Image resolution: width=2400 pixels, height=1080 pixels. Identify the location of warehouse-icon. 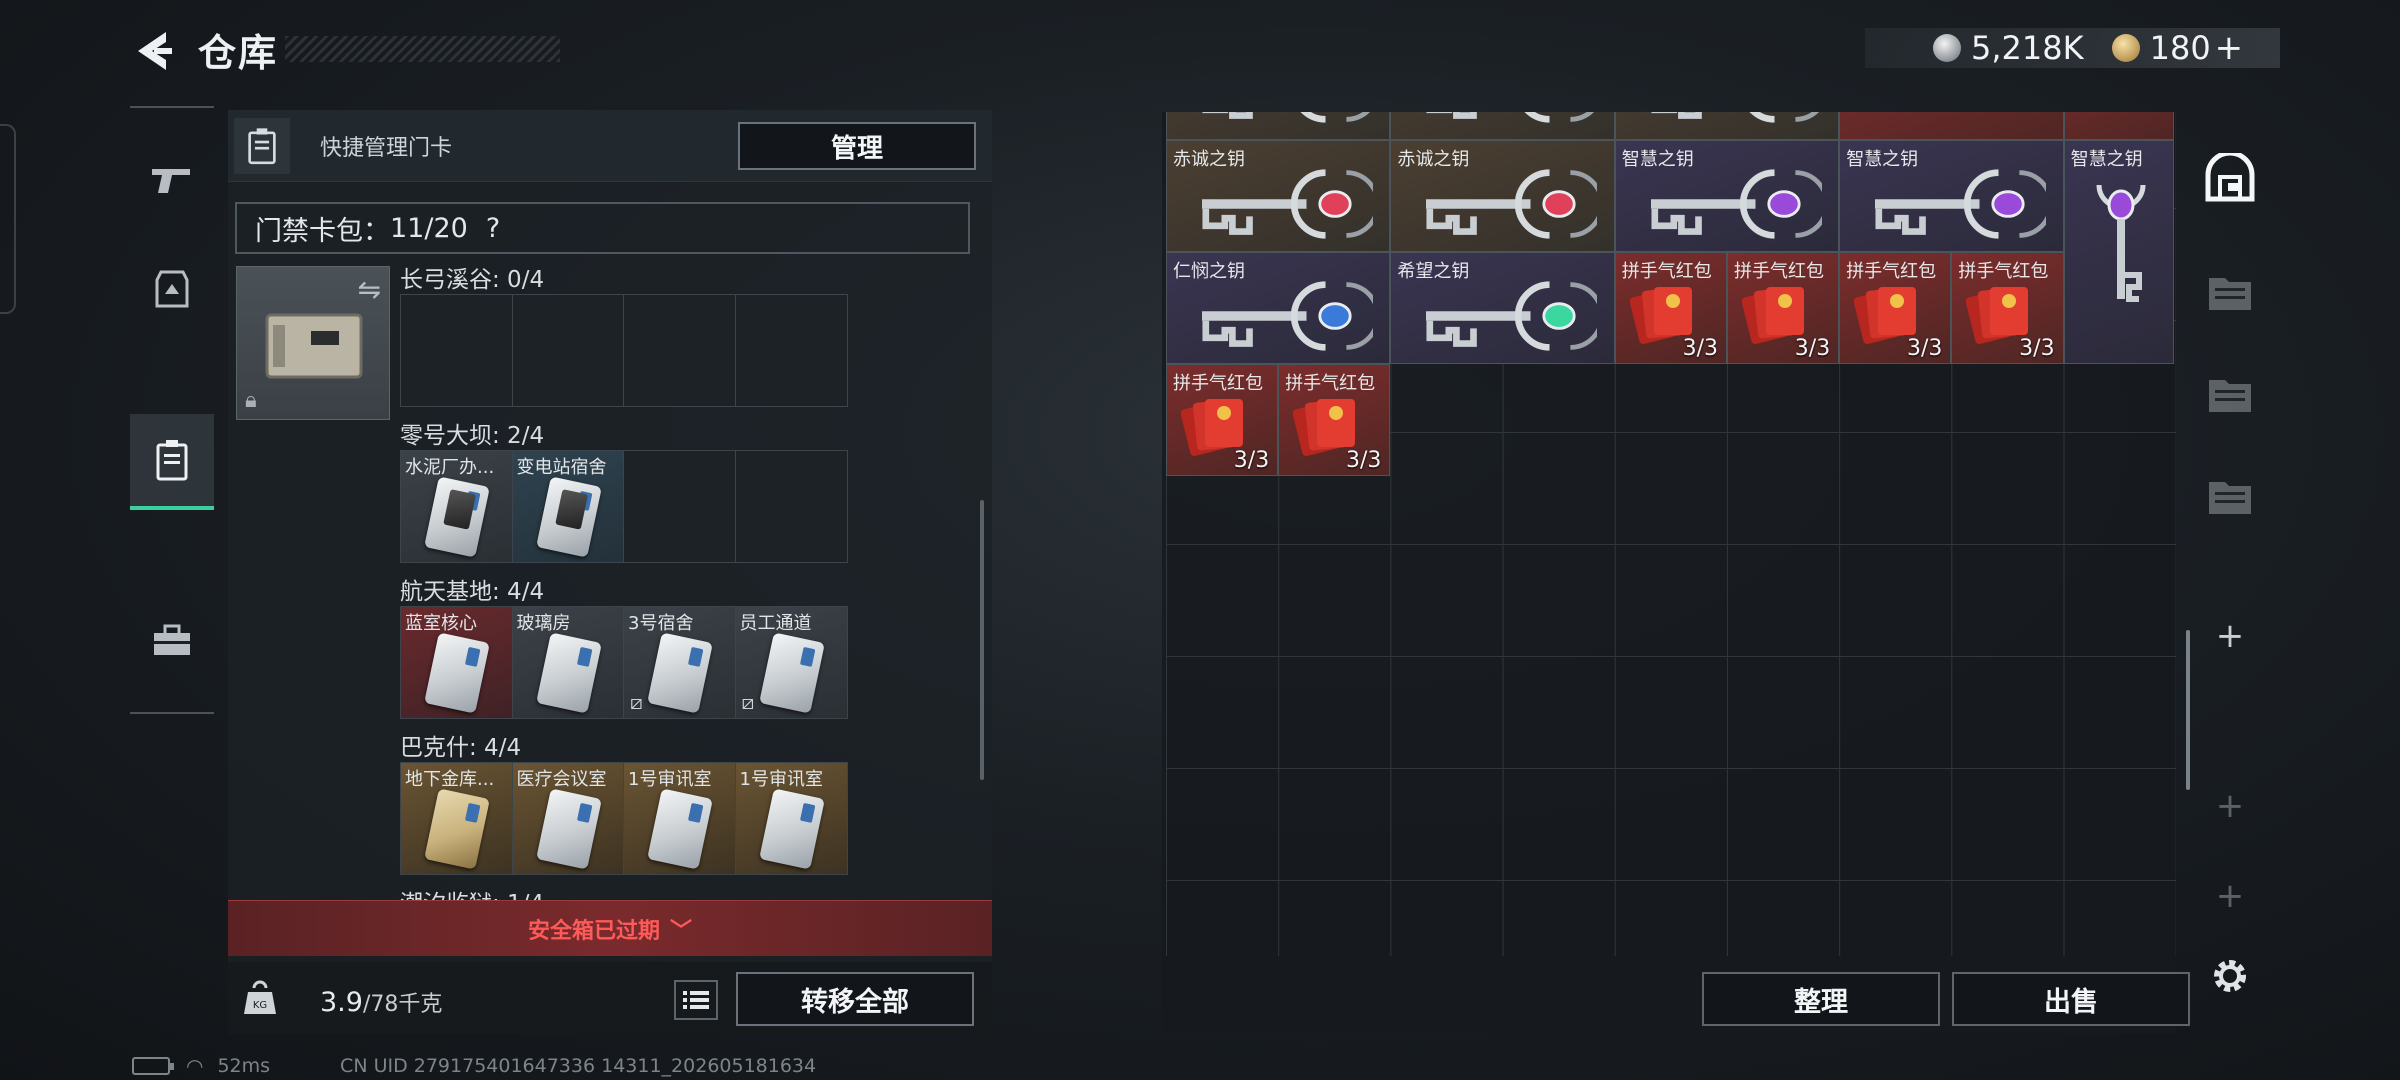
(2230, 177).